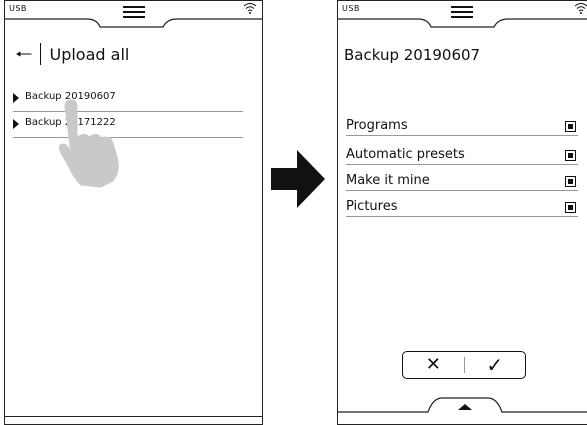 This screenshot has height=425, width=587. I want to click on left-arrow-icon: 🠐, so click(23, 54).